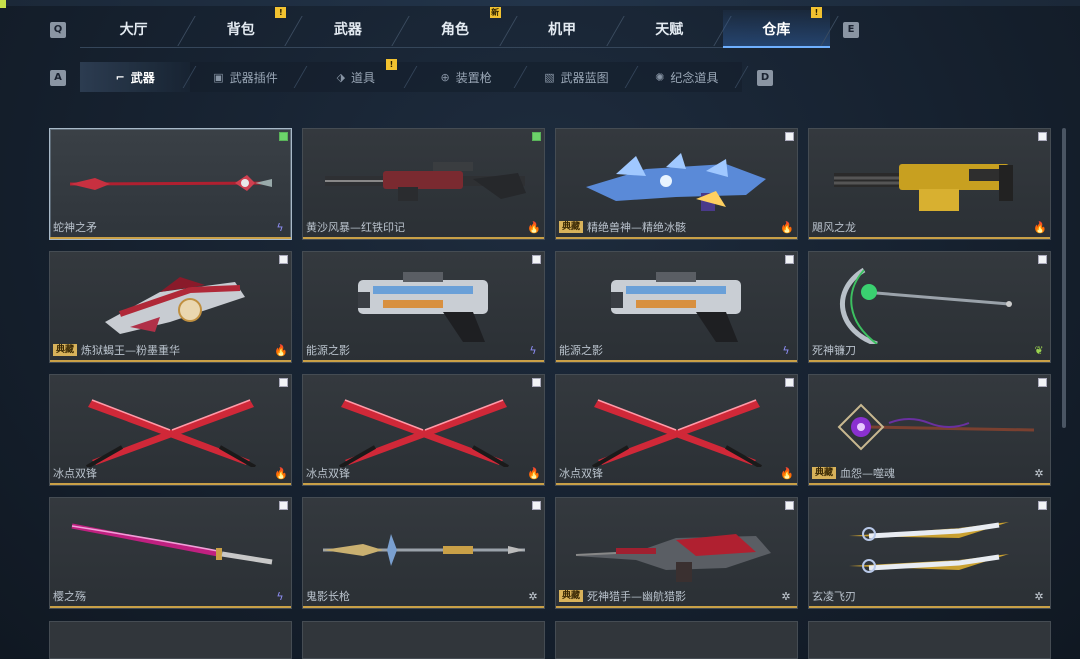  I want to click on weapon-card: 飓风之龙 🔥, so click(929, 184).